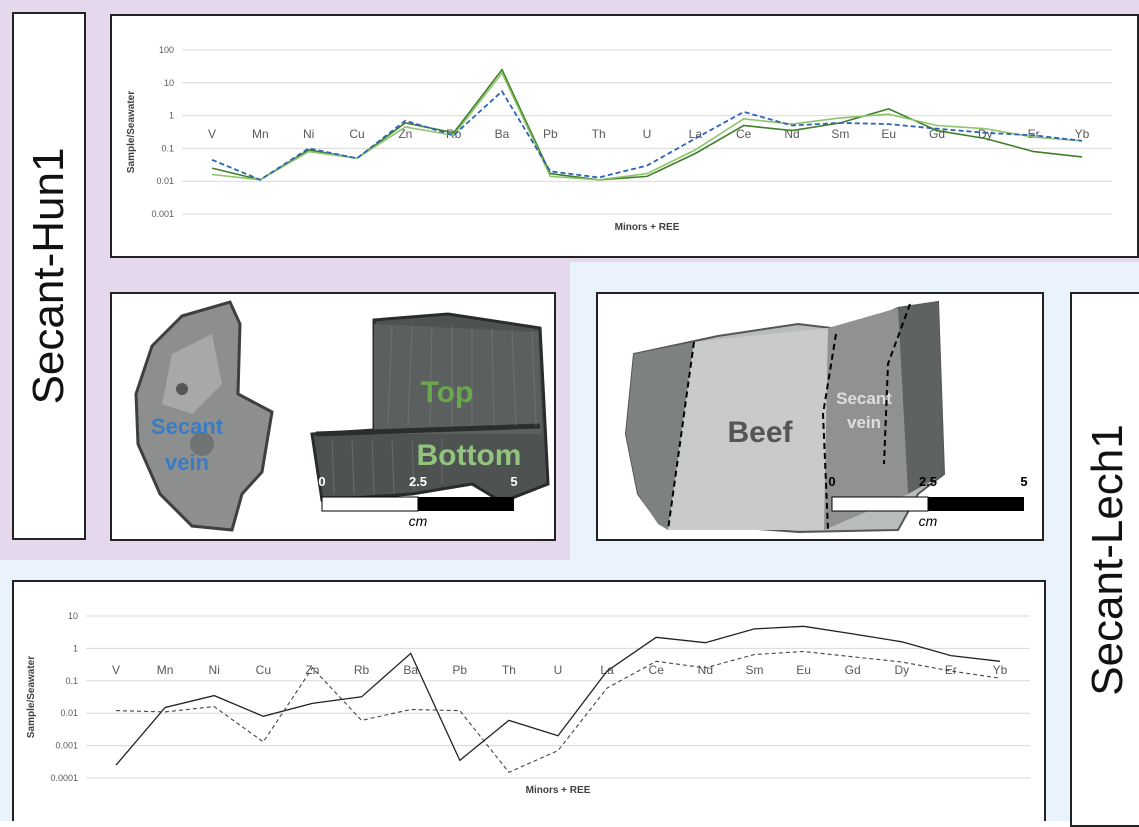  Describe the element at coordinates (826, 417) in the screenshot. I see `hand-specimen-photo-lech1: Beef Secant vein 0 2.5 5 cm` at that location.